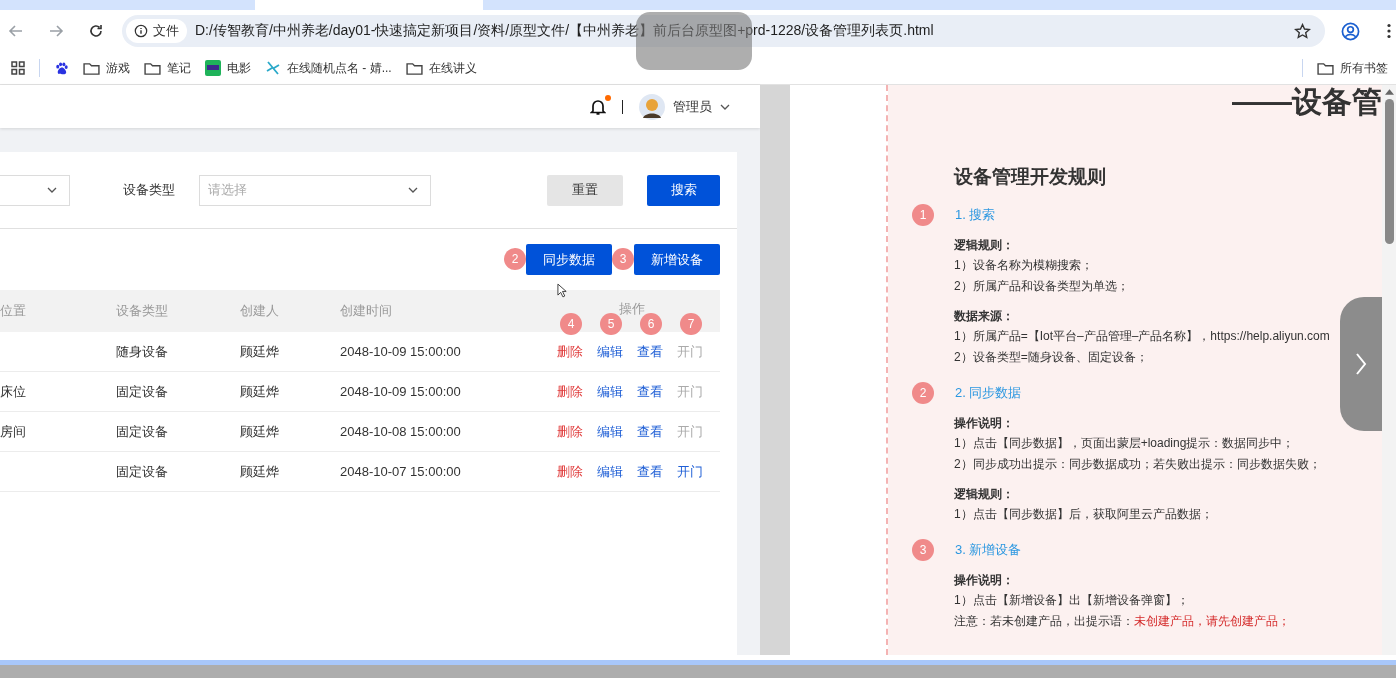 The width and height of the screenshot is (1396, 678). What do you see at coordinates (106, 68) in the screenshot?
I see `bookmark: 游戏` at bounding box center [106, 68].